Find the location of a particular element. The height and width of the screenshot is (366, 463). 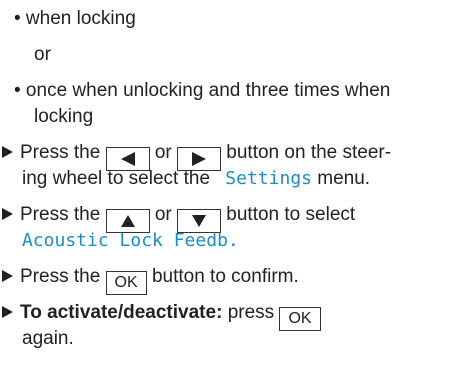

up-triangle-icon is located at coordinates (127, 221).